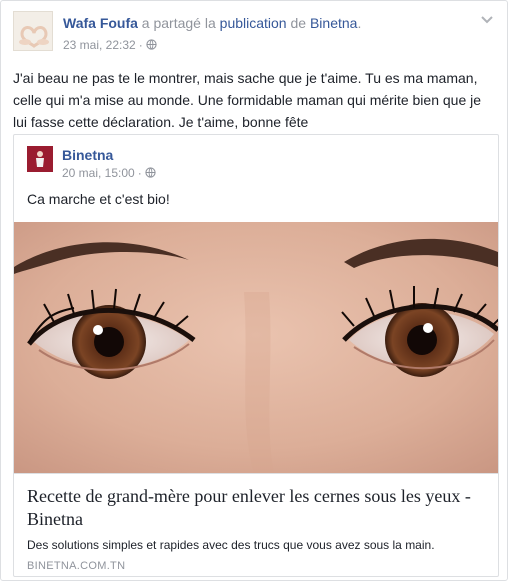  Describe the element at coordinates (298, 23) in the screenshot. I see `shared-action-text-mid: de` at that location.